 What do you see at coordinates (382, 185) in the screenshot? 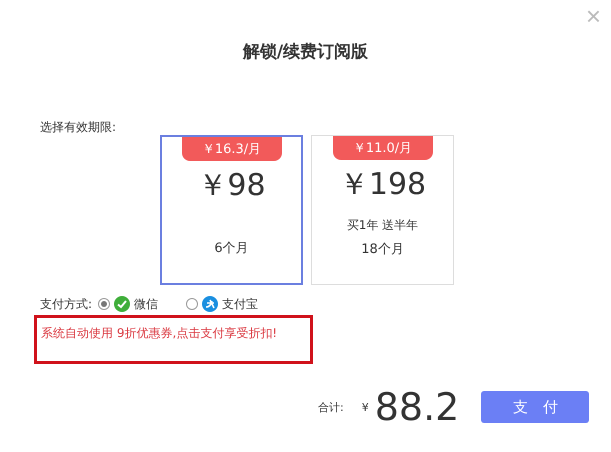
I see `plan-price: ￥198` at bounding box center [382, 185].